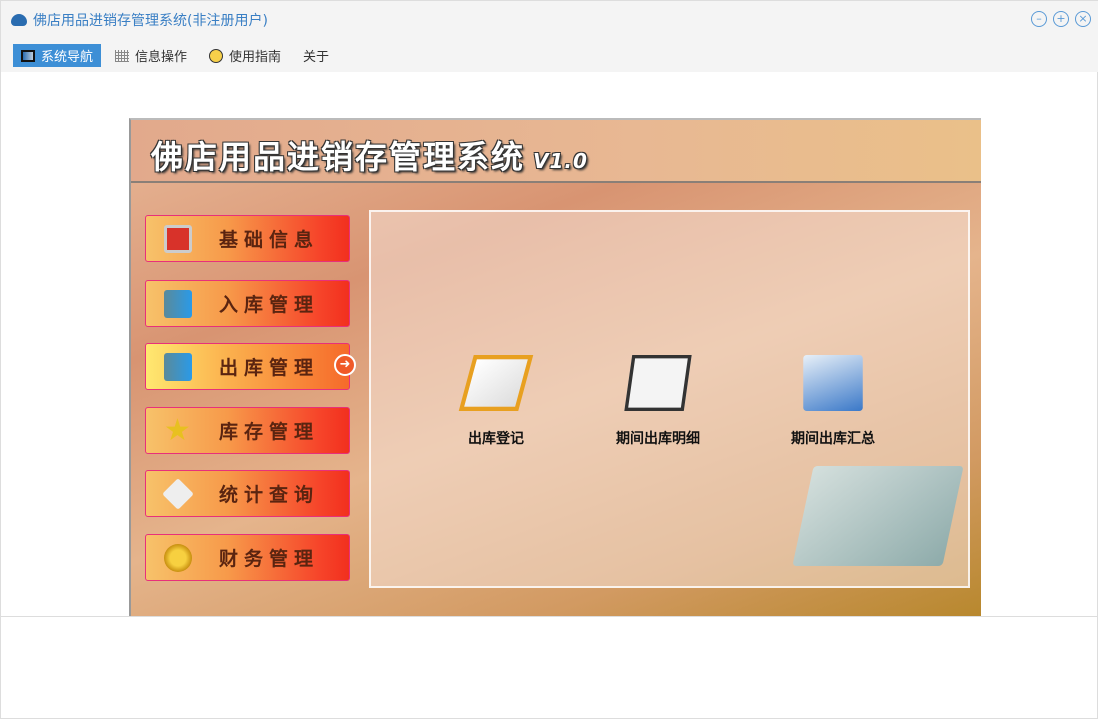  What do you see at coordinates (19, 20) in the screenshot?
I see `app-logo-icon` at bounding box center [19, 20].